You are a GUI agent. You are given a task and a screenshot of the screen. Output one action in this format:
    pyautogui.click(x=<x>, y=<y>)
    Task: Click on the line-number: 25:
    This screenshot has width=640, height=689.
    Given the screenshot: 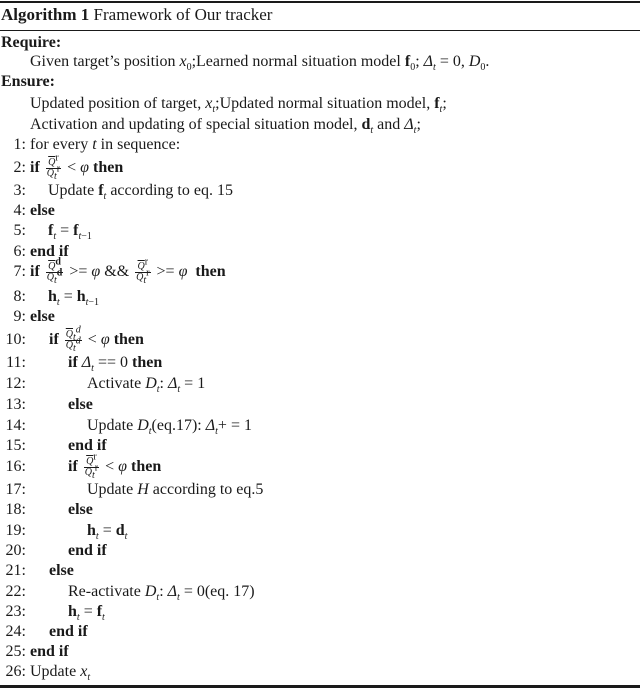 What is the action you would take?
    pyautogui.click(x=15, y=651)
    